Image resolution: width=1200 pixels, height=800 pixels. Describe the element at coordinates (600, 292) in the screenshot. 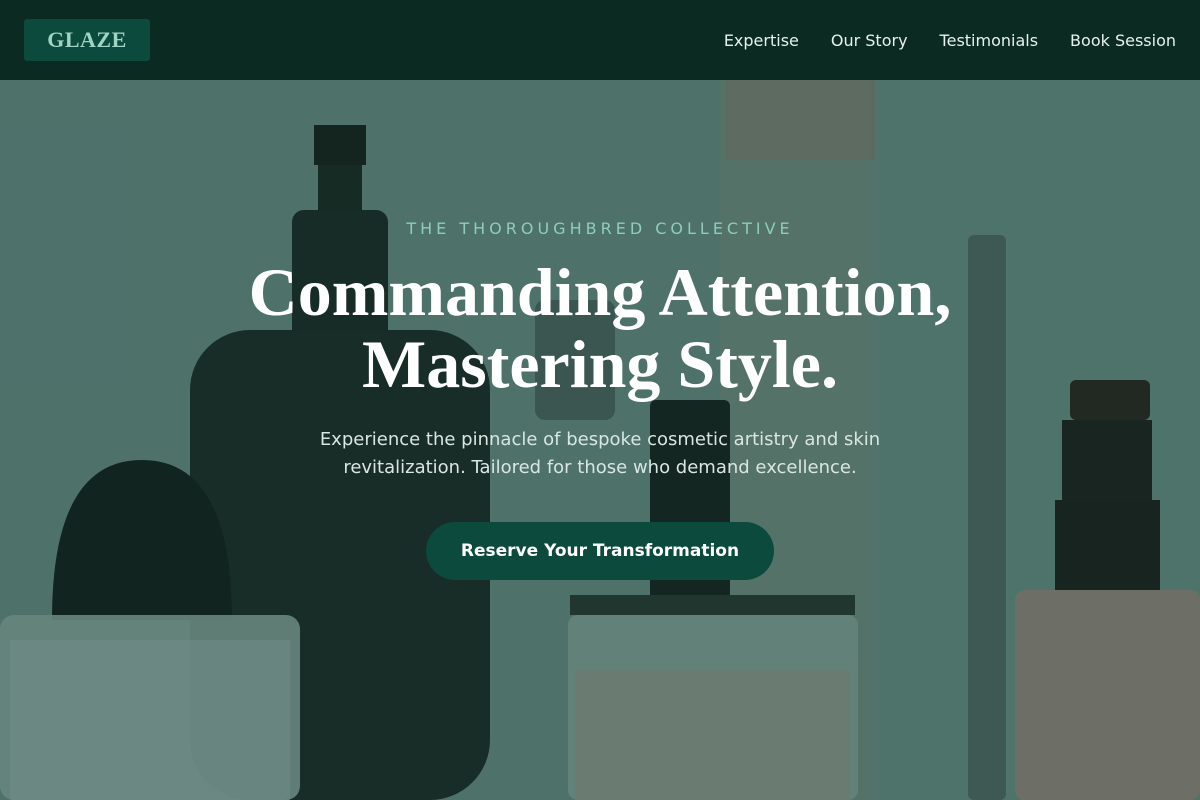

I see `hero-headline-line-1: Commanding Attention,` at that location.